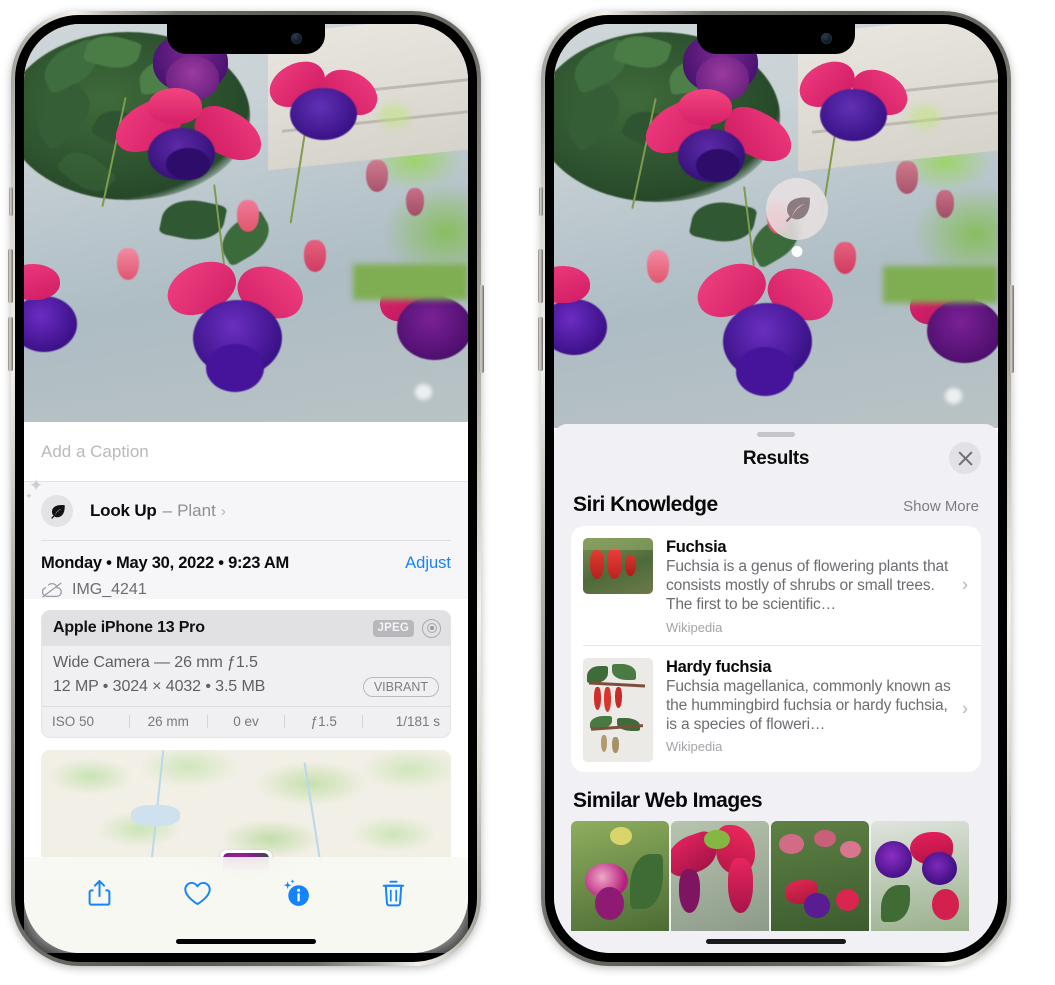 The image size is (1055, 985). I want to click on look-up-block: ✦ ✦ Look Up – Plant ›, so click(246, 509).